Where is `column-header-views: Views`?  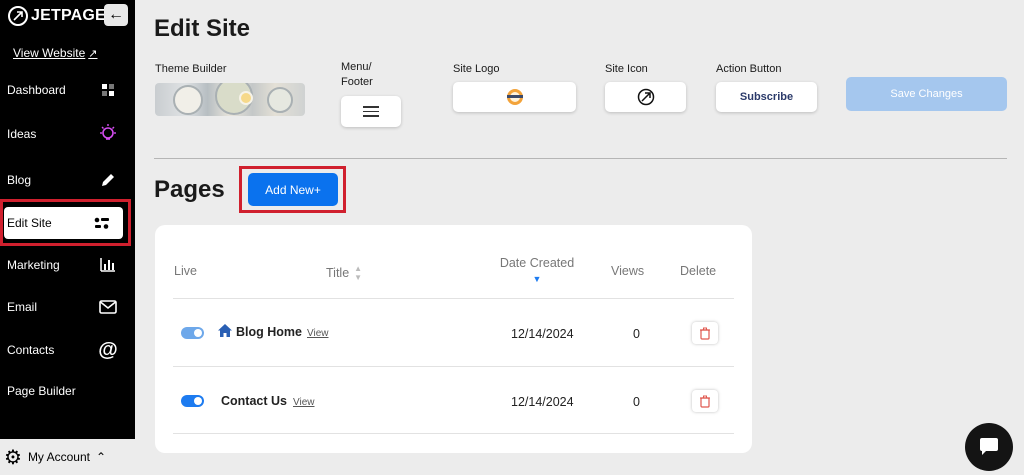 column-header-views: Views is located at coordinates (628, 271).